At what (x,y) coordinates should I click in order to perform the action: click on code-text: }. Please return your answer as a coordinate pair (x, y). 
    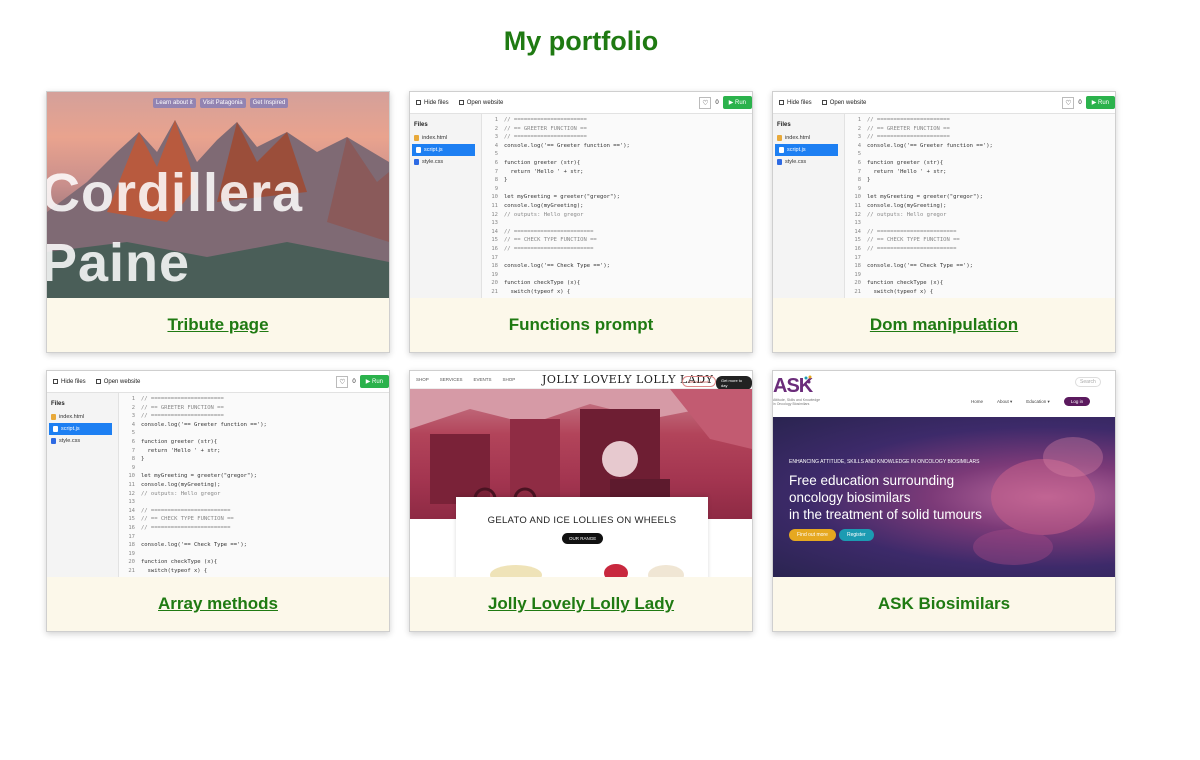
    Looking at the image, I should click on (869, 180).